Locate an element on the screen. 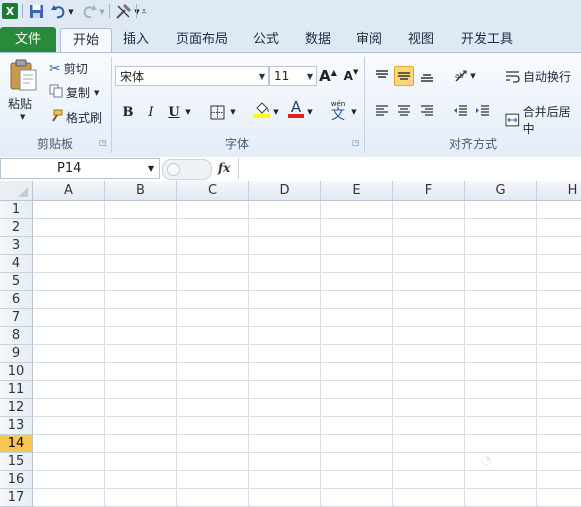  formula-input is located at coordinates (409, 168).